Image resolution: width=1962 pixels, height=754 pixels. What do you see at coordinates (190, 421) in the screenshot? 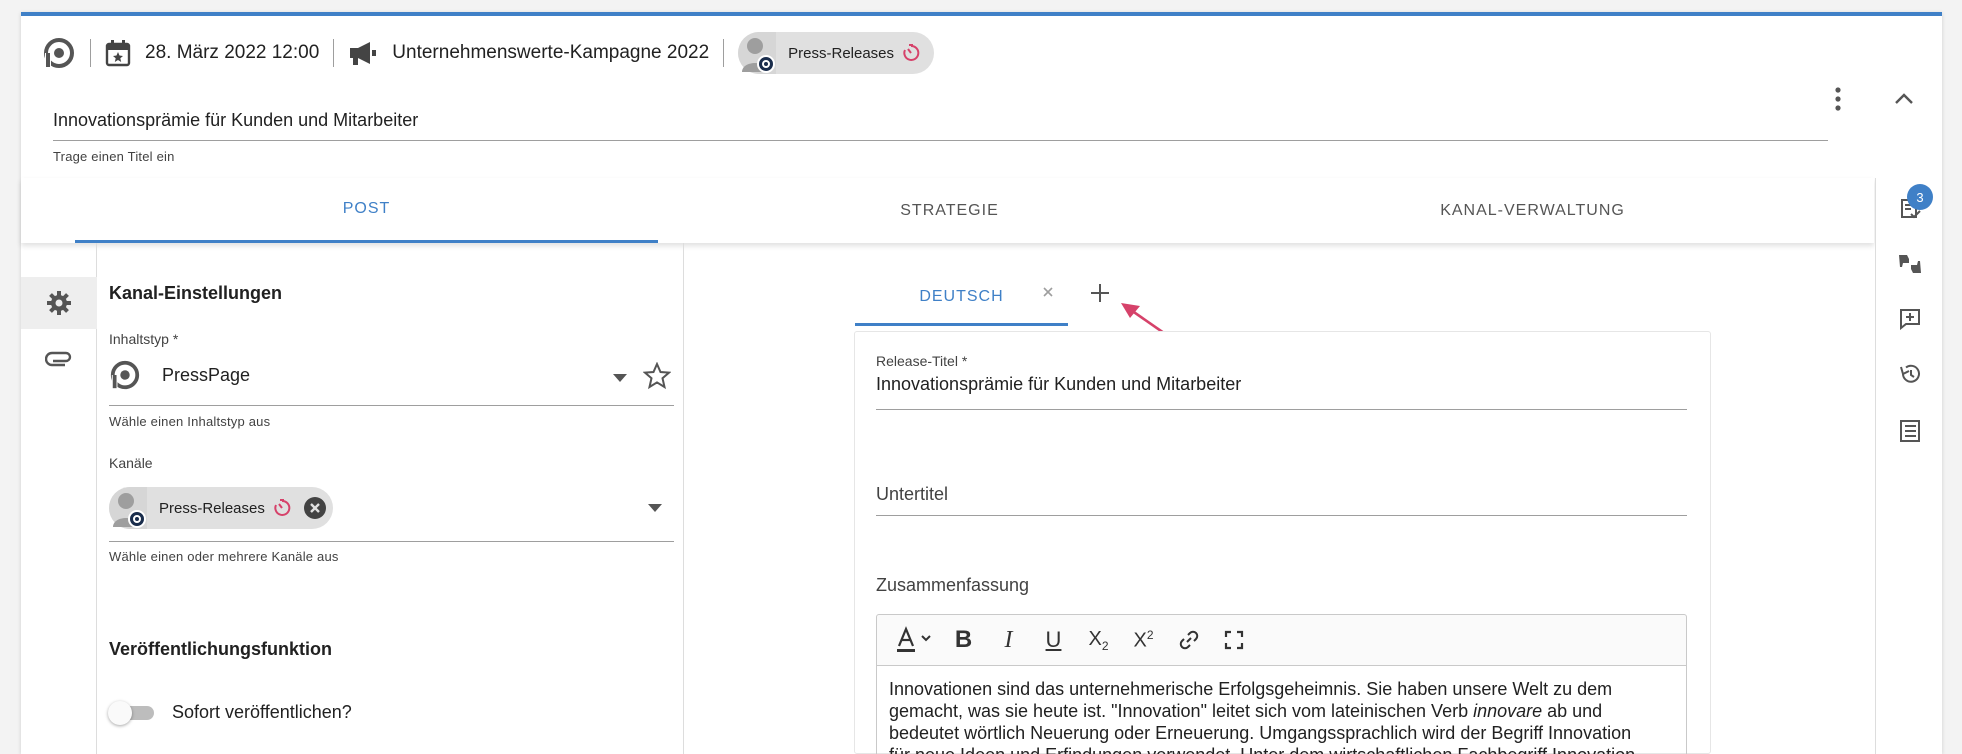
I see `content-type-helper: Wähle einen Inhaltstyp aus` at bounding box center [190, 421].